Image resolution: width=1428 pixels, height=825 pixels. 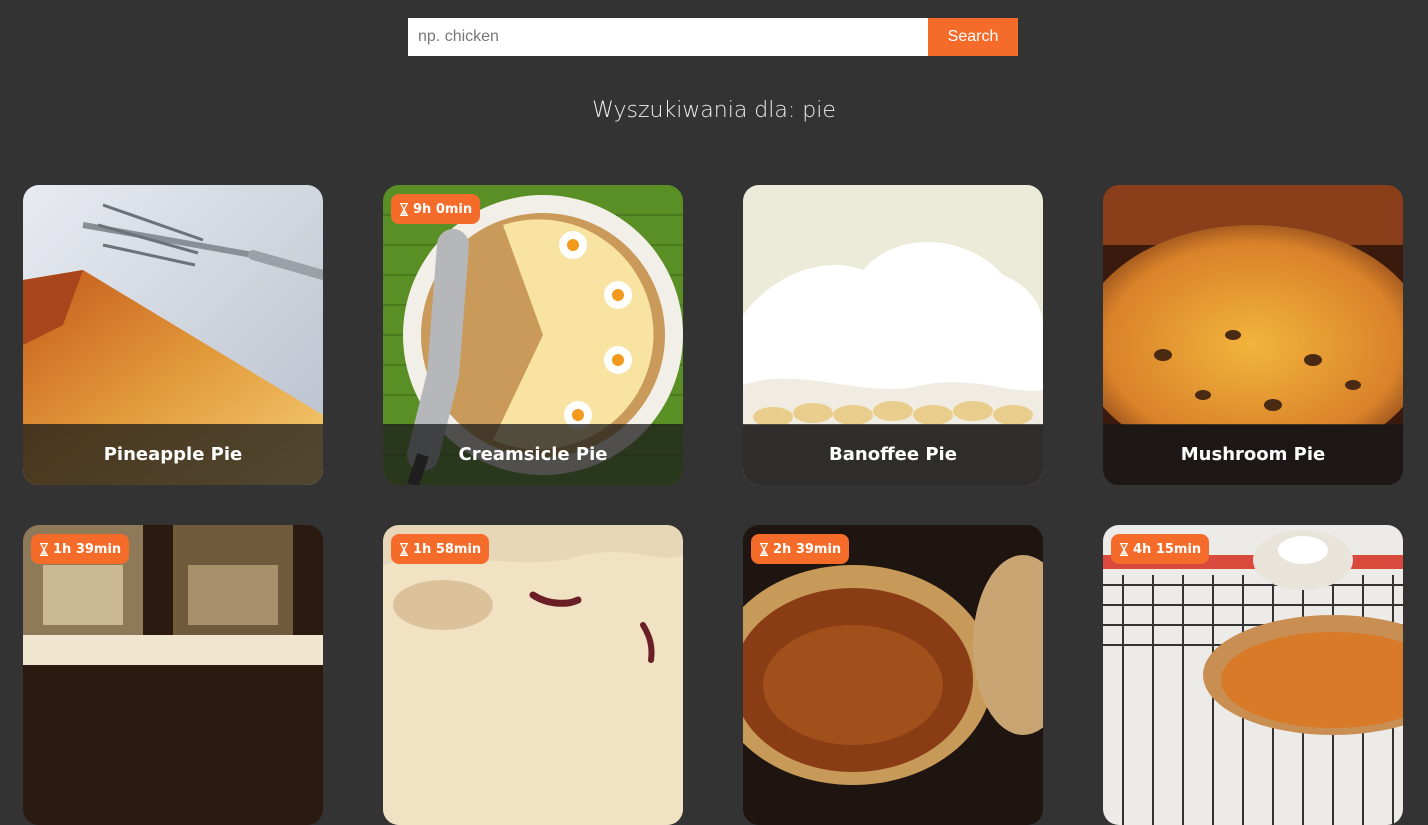 I want to click on recipe-card: Mushroom Pie, so click(x=1253, y=335).